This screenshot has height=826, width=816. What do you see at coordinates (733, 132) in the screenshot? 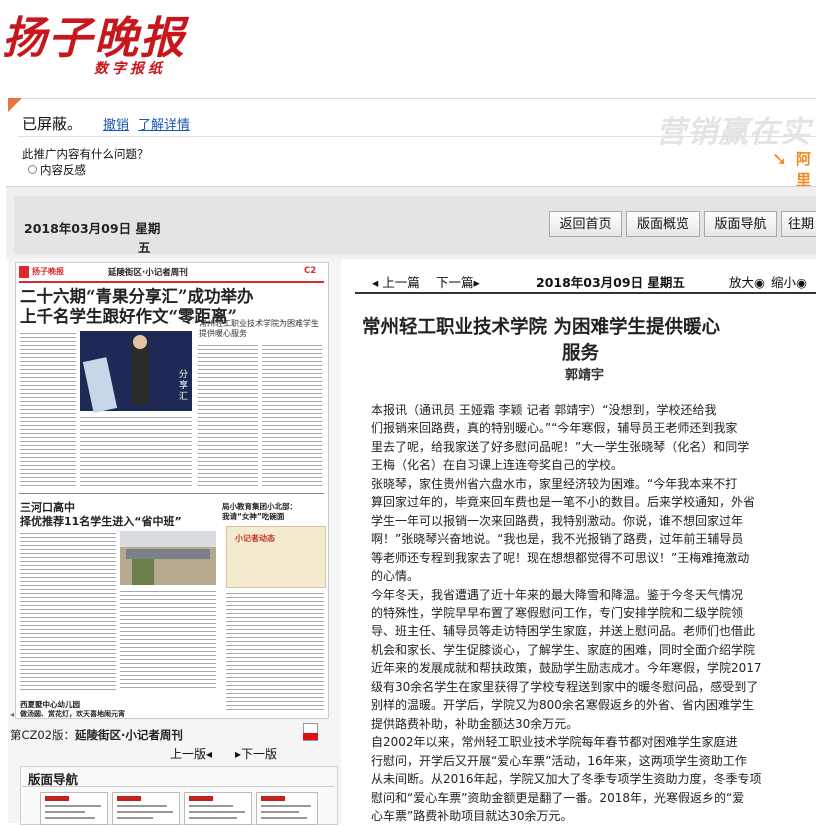
I see `ad-slogan: 营销赢在实` at bounding box center [733, 132].